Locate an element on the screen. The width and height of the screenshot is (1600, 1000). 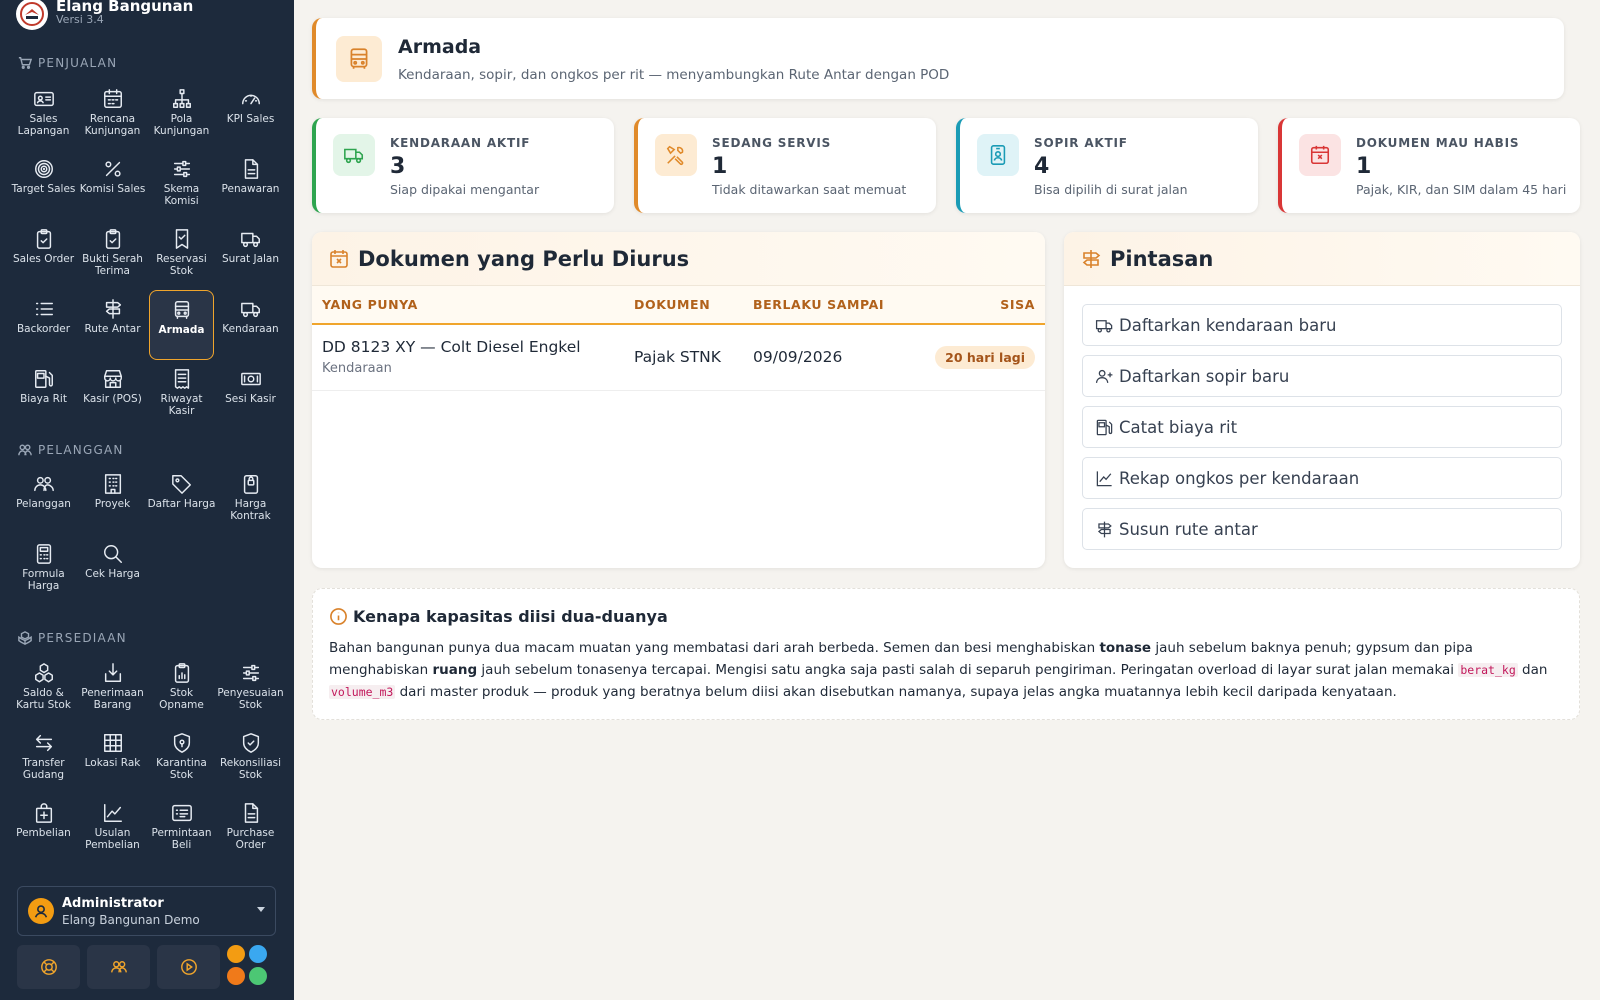
sidebar-item-cek-harga: Cek Harga is located at coordinates (112, 570).